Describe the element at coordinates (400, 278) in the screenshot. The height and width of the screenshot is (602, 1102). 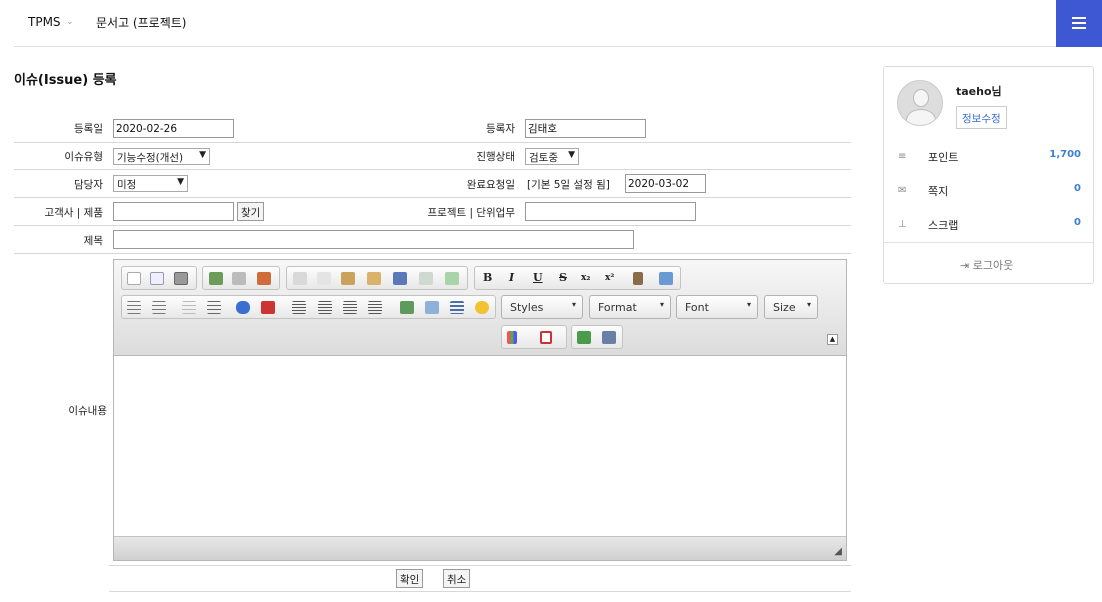
I see `paste-word-icon` at that location.